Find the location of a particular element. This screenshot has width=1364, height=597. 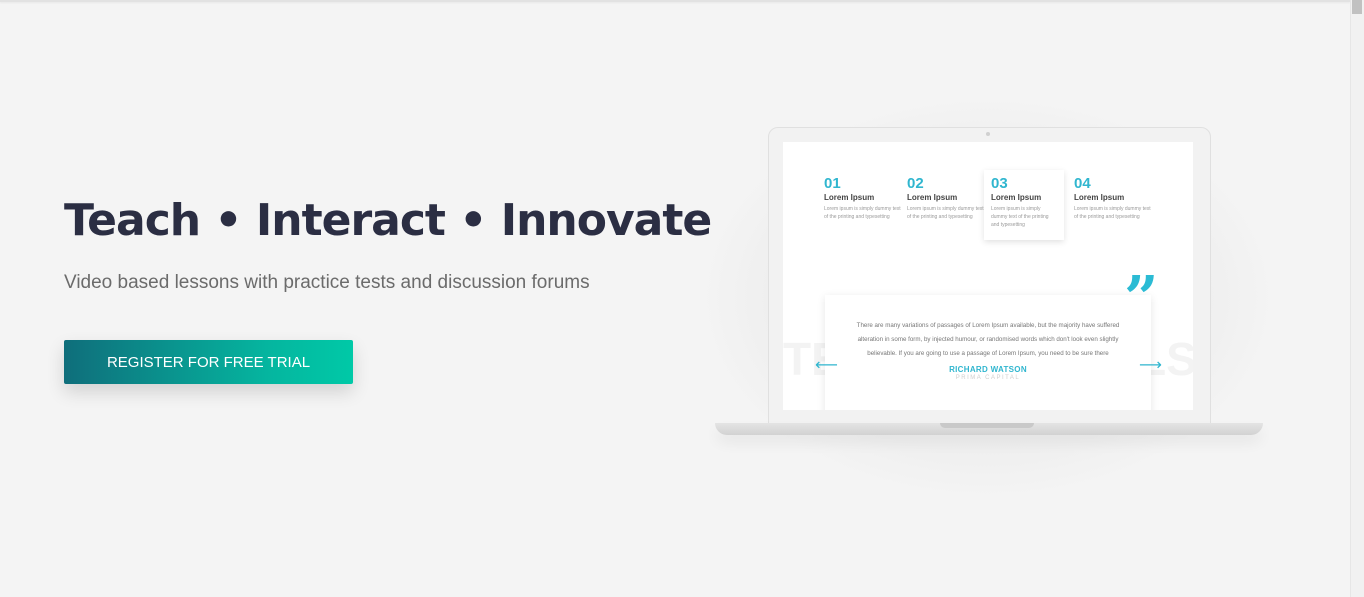

step-number: 02 is located at coordinates (915, 183).